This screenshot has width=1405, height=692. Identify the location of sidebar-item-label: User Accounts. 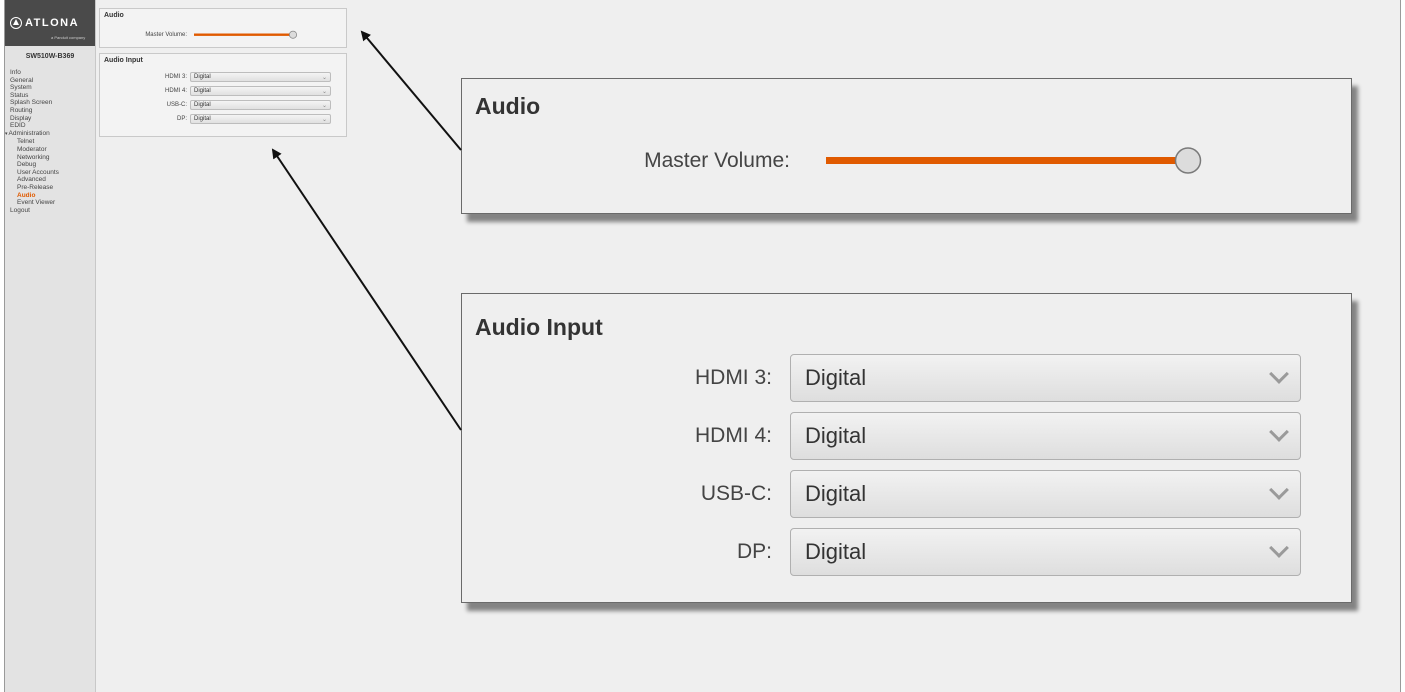
(38, 172).